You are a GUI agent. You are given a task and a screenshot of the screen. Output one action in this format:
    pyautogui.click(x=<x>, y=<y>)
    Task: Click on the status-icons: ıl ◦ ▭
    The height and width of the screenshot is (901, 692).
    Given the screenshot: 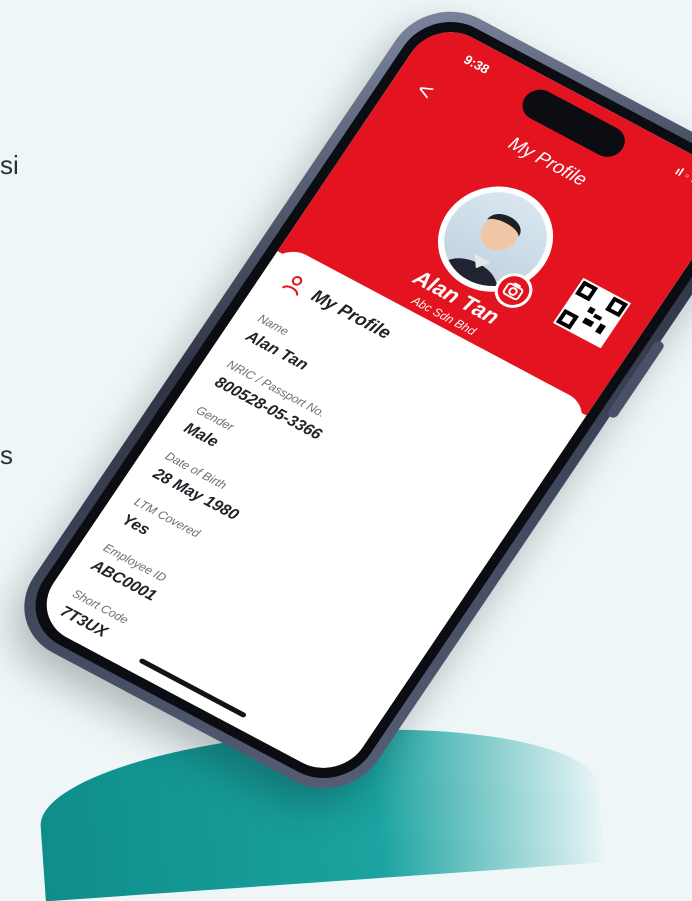 What is the action you would take?
    pyautogui.click(x=682, y=177)
    